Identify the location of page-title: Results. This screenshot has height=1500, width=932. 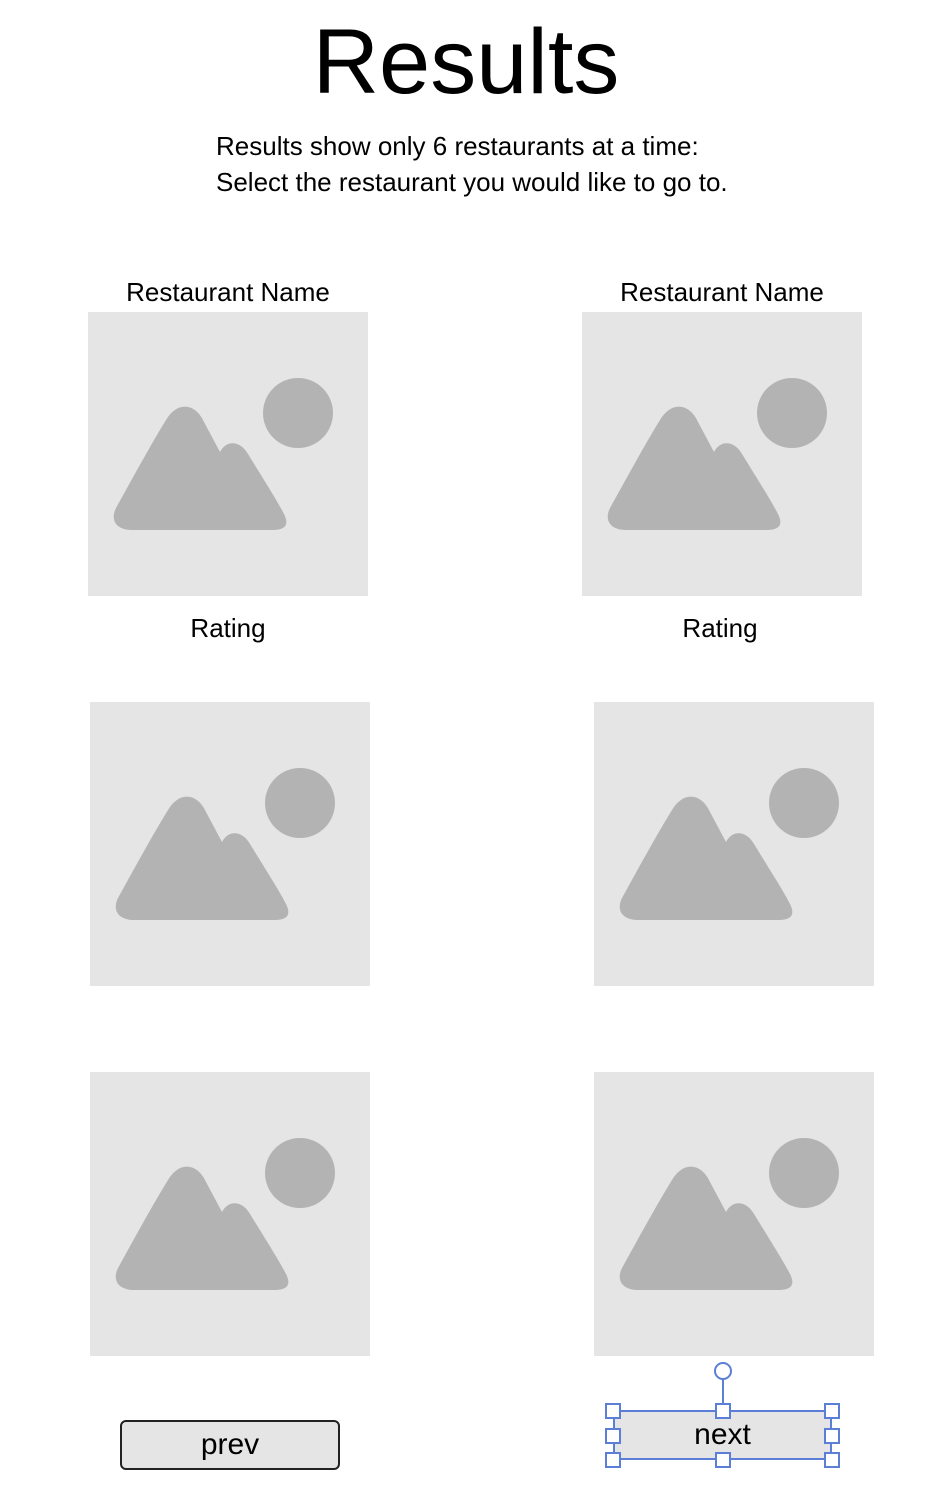
(466, 62).